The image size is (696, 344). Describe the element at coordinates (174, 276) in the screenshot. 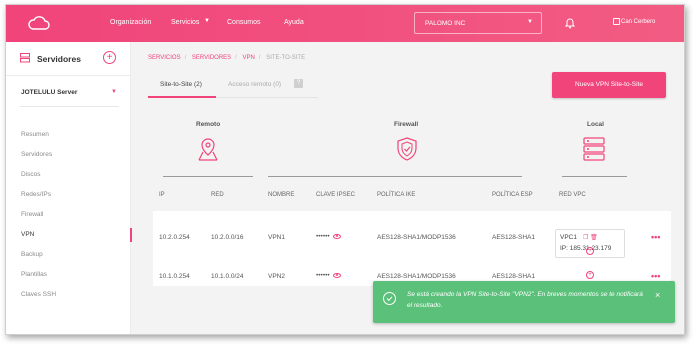

I see `cell-ip: 10.1.0.254` at that location.